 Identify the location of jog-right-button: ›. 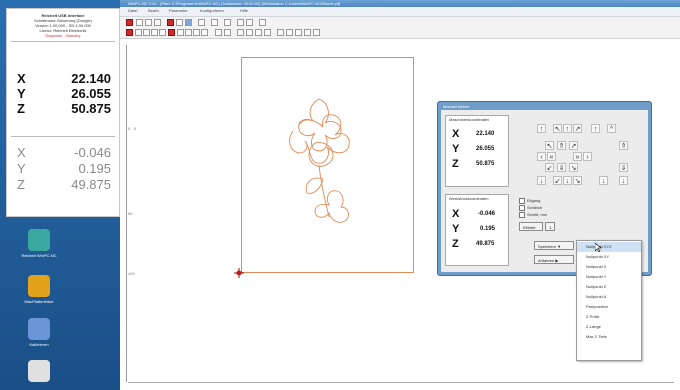
(587, 156).